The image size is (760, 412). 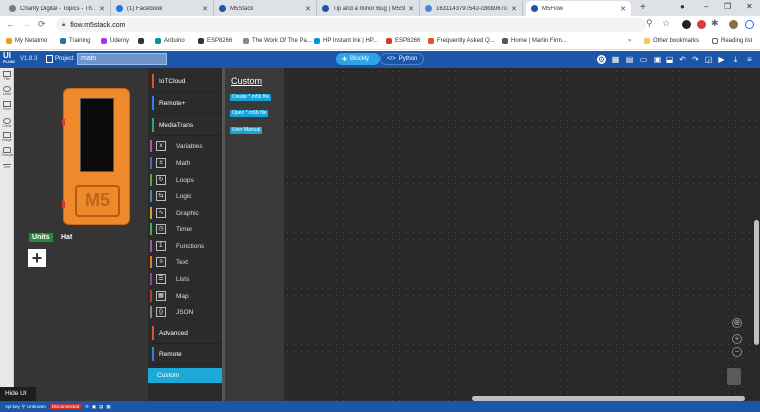 I want to click on bookmark-item: Training, so click(x=75, y=41).